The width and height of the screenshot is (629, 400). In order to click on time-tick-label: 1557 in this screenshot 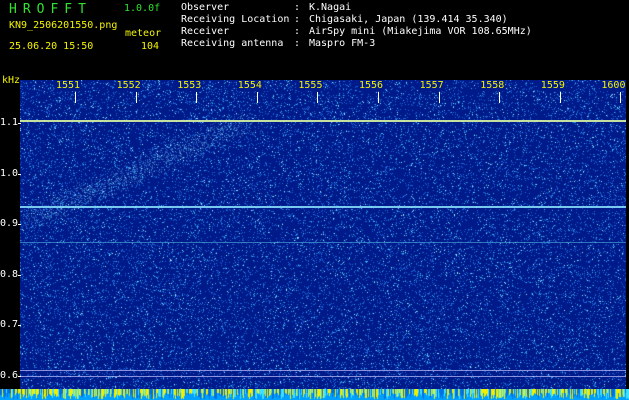, I will do `click(431, 85)`.